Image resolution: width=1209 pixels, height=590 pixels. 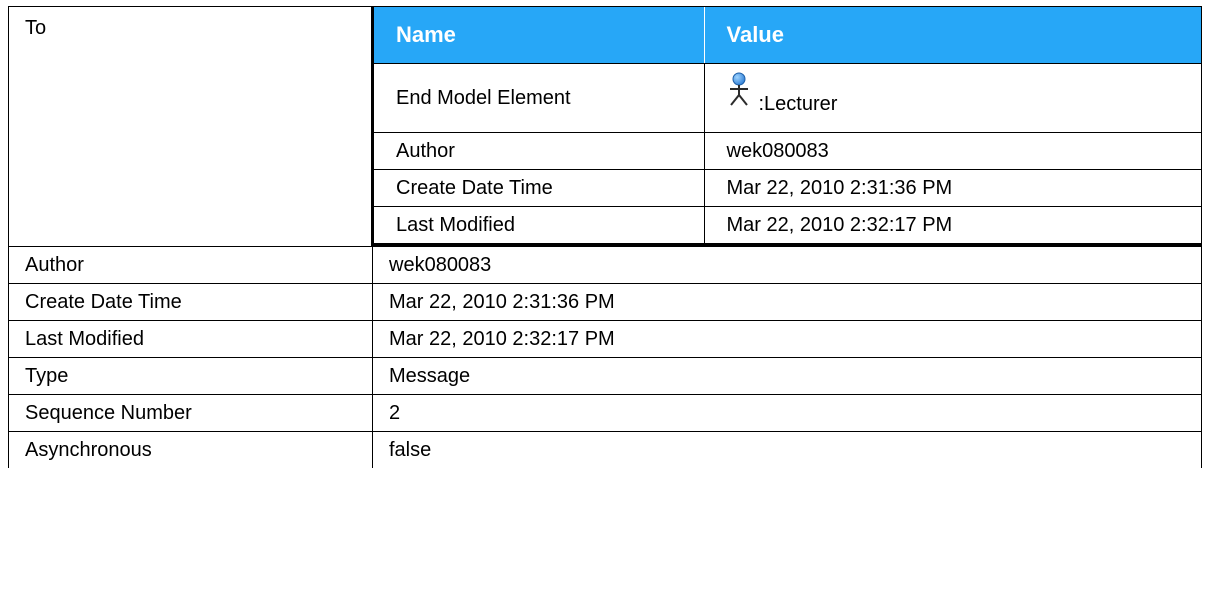 I want to click on nested-cell-name: Create Date Time, so click(x=539, y=188).